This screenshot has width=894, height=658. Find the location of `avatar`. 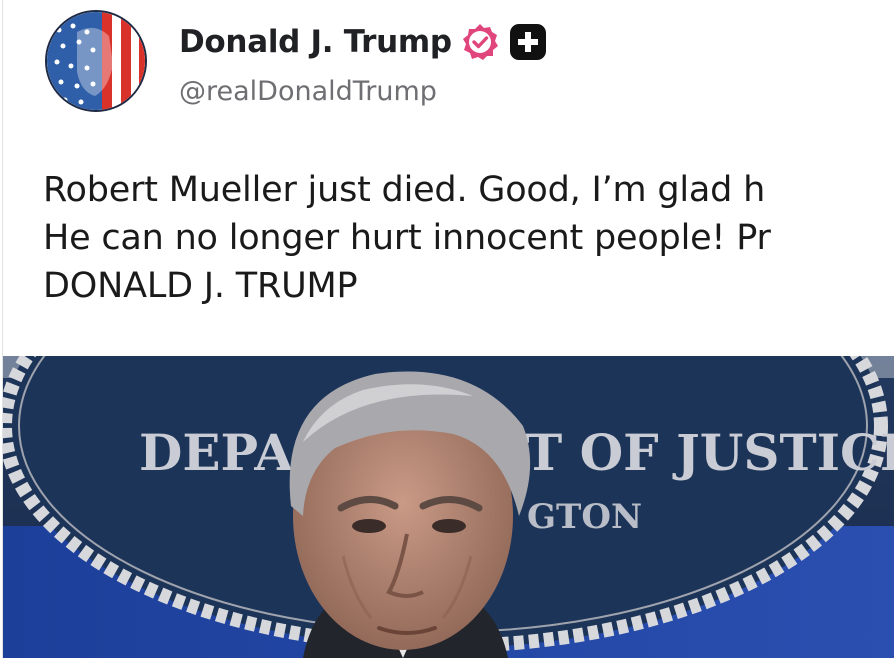

avatar is located at coordinates (96, 61).